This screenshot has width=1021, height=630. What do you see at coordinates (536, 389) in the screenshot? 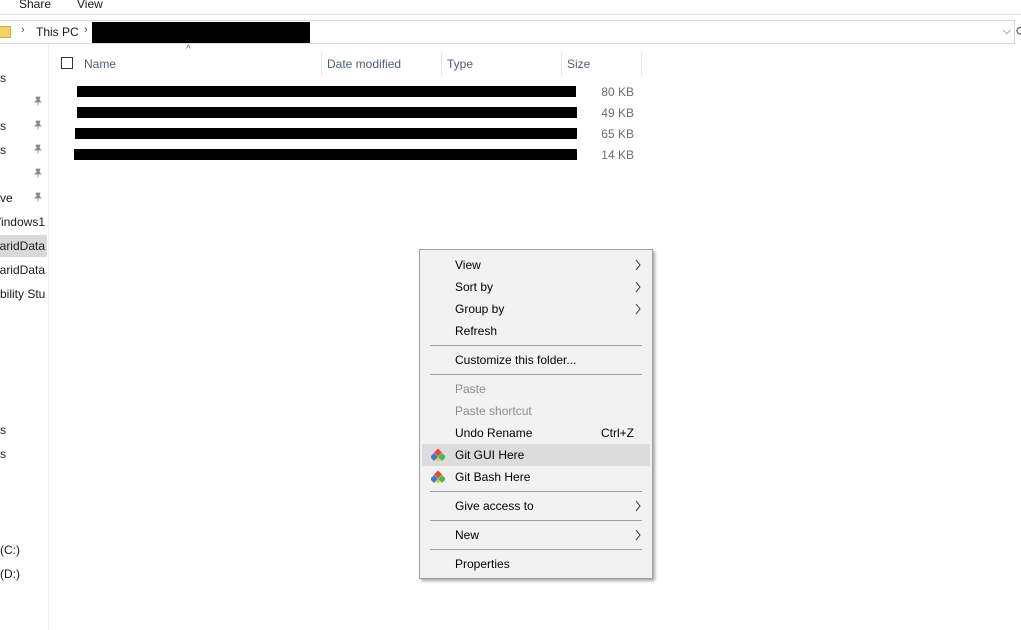
I see `menu-item-paste: Paste` at bounding box center [536, 389].